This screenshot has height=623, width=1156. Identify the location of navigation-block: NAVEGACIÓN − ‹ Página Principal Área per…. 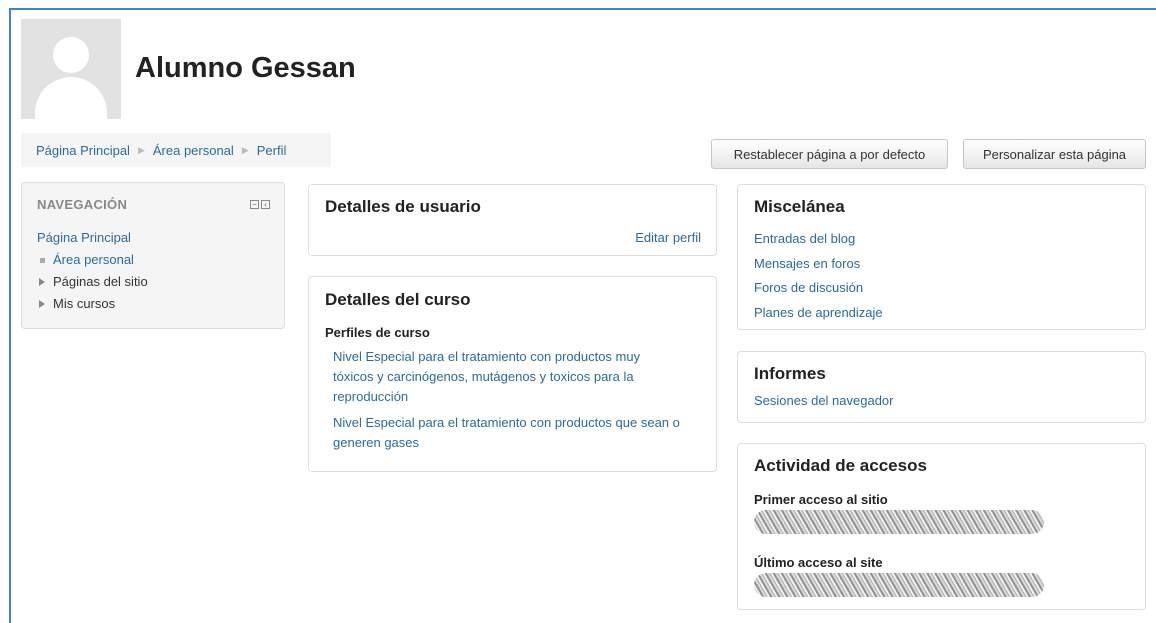
(153, 255).